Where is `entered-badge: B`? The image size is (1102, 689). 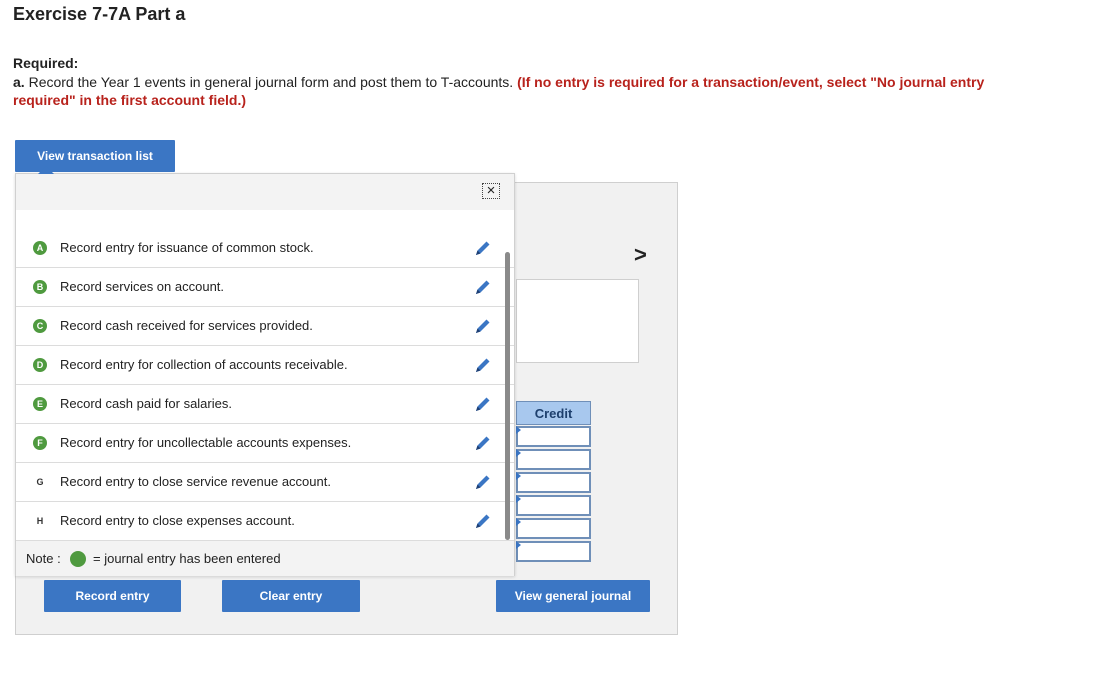
entered-badge: B is located at coordinates (40, 287).